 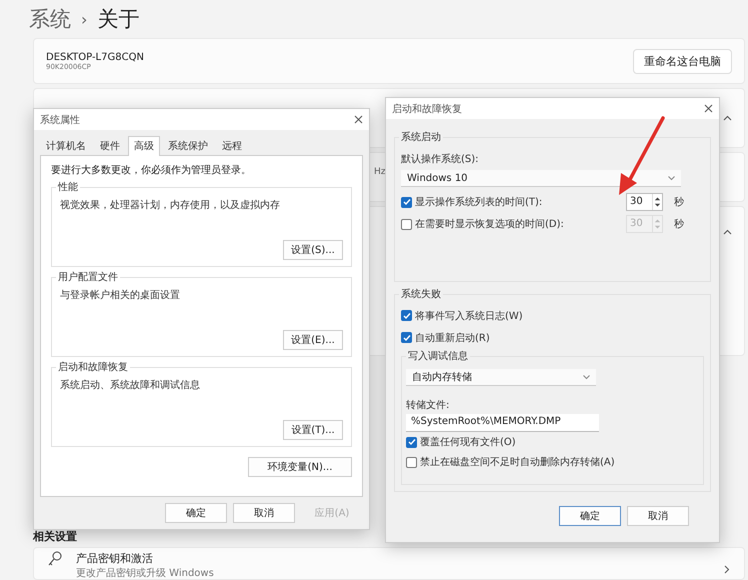 What do you see at coordinates (151, 170) in the screenshot?
I see `admin-notice: 要进行大多数更改，你必须作为管理员登录。` at bounding box center [151, 170].